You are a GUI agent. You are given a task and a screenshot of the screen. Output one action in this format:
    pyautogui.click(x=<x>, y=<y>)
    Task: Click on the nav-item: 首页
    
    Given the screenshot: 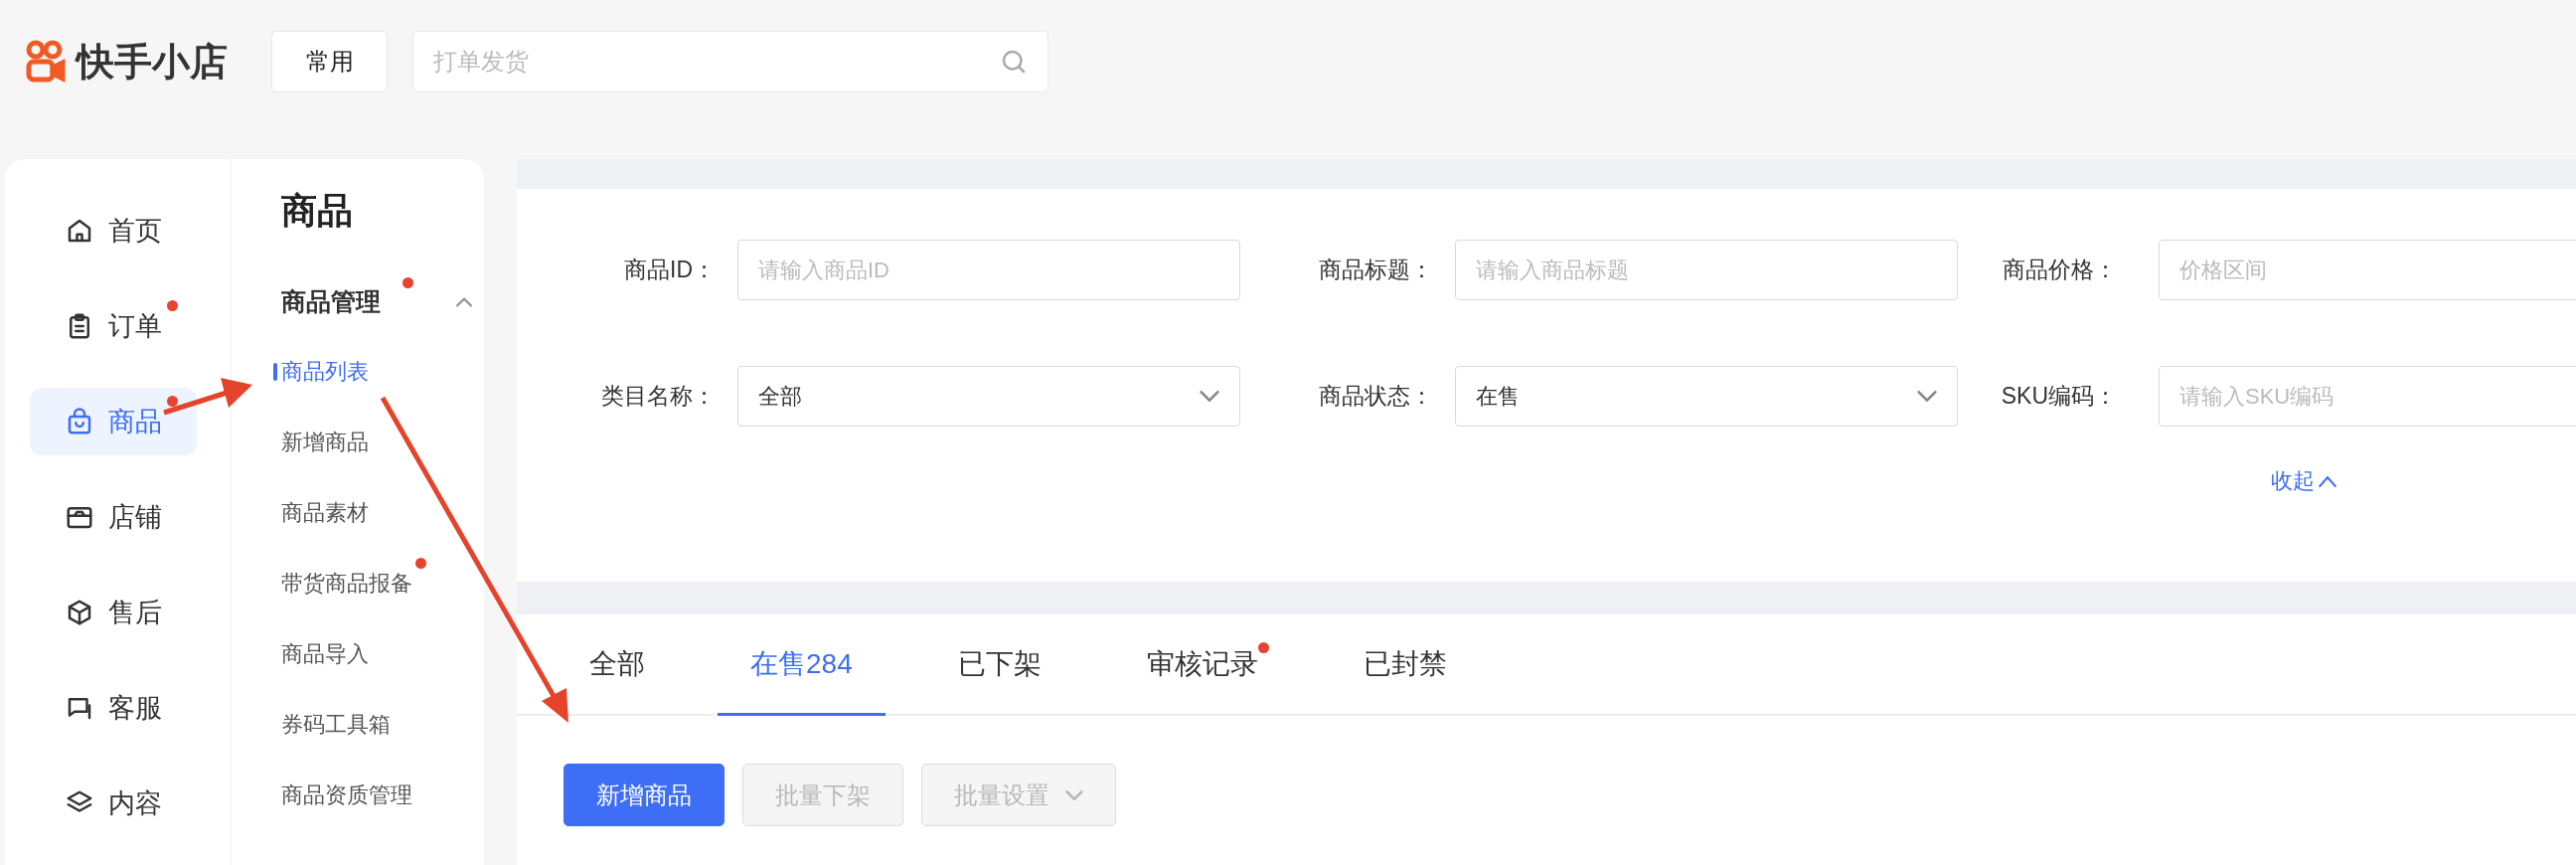 What is the action you would take?
    pyautogui.click(x=113, y=230)
    